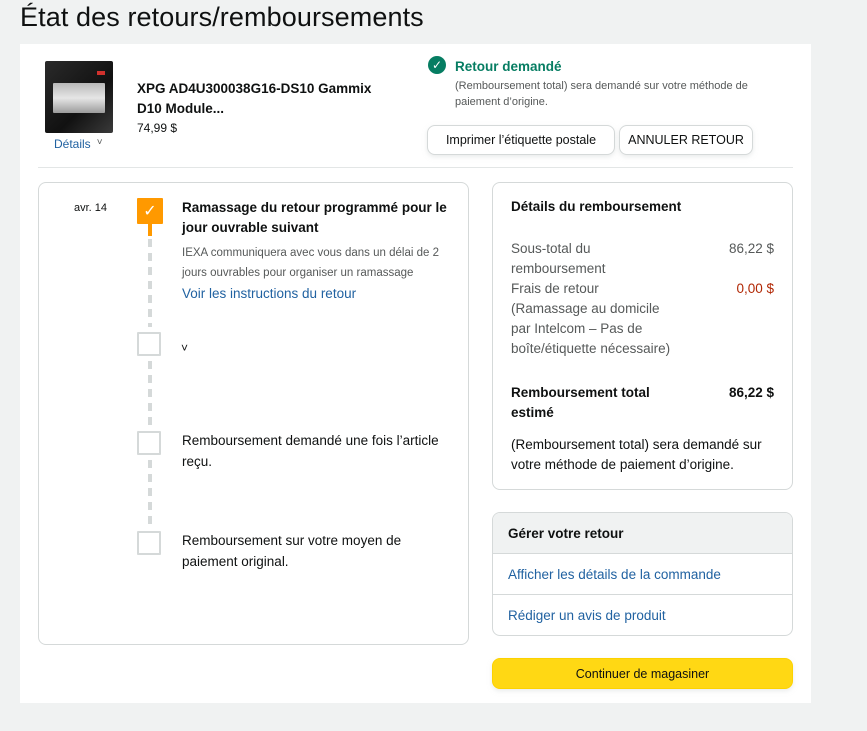  What do you see at coordinates (150, 211) in the screenshot?
I see `checkbox-checked-icon: ✓` at bounding box center [150, 211].